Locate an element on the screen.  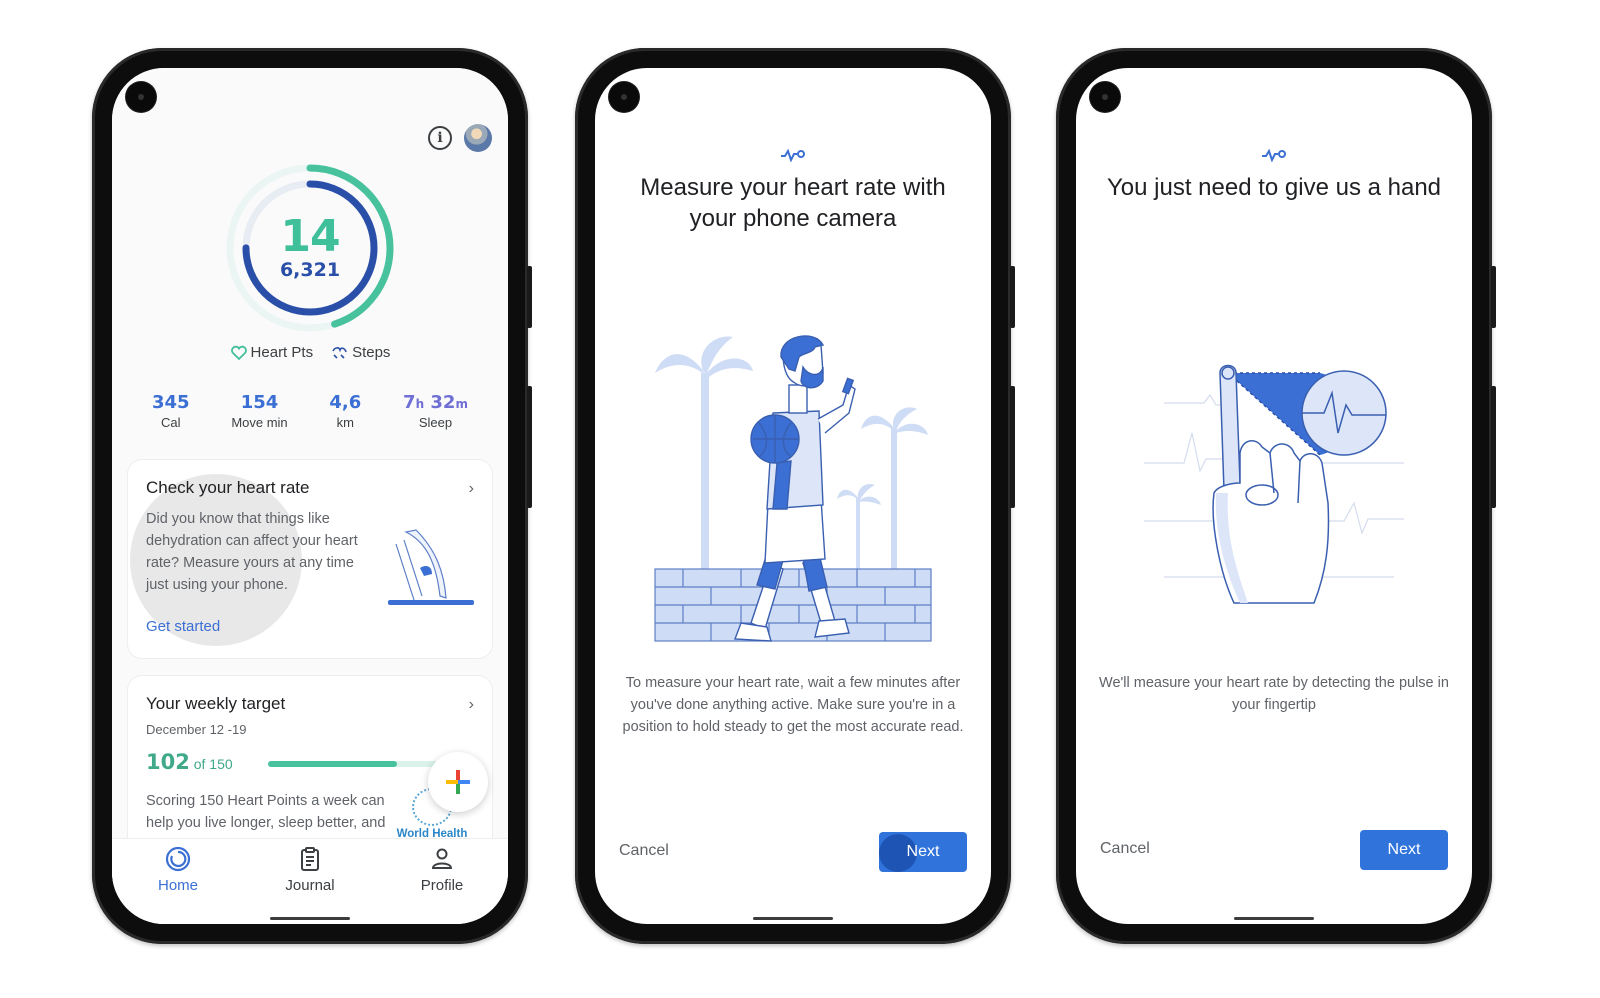
weekly-score: 102 of 150 is located at coordinates (189, 762).